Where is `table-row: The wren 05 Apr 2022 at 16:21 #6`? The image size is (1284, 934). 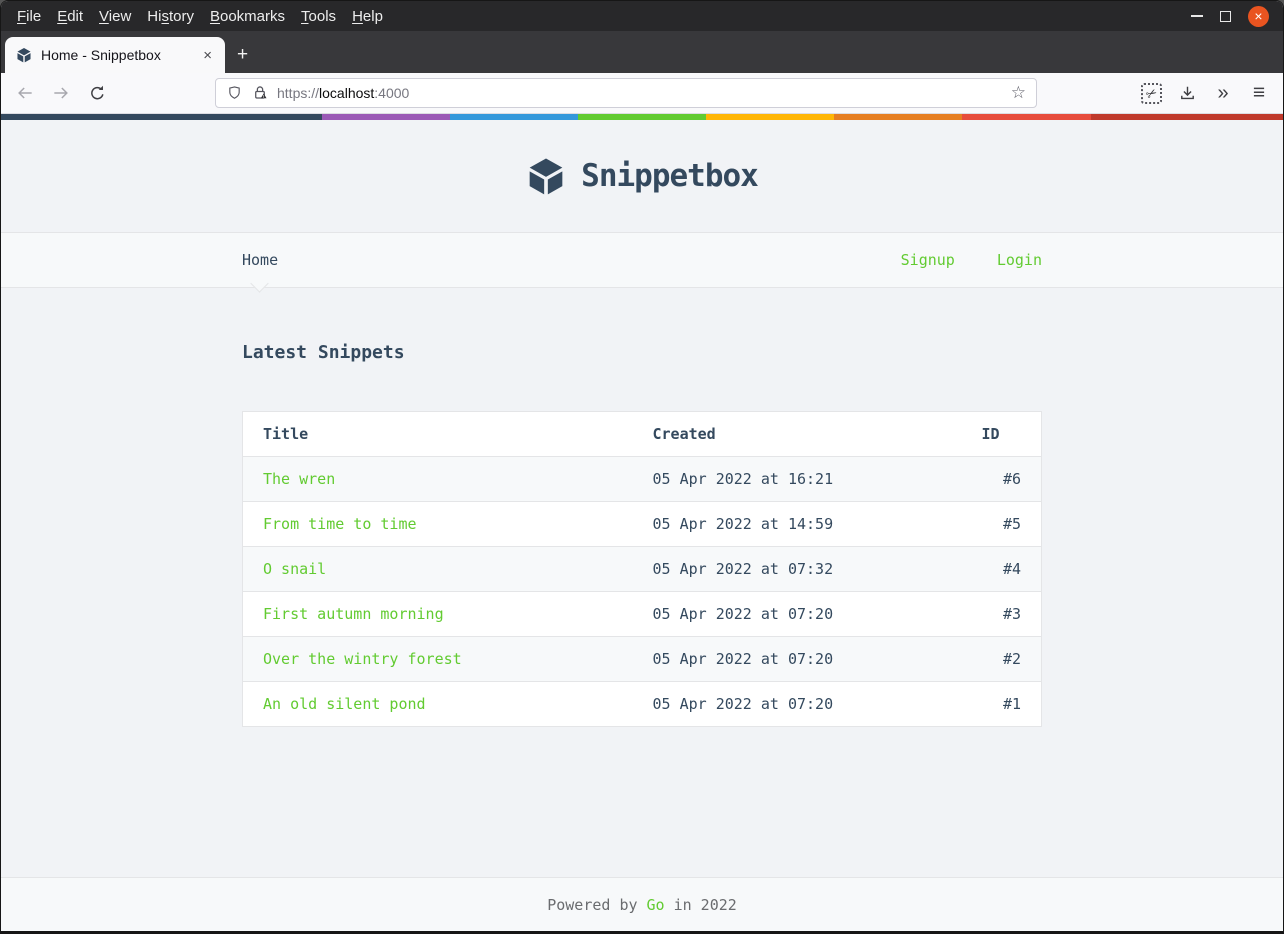 table-row: The wren 05 Apr 2022 at 16:21 #6 is located at coordinates (642, 479).